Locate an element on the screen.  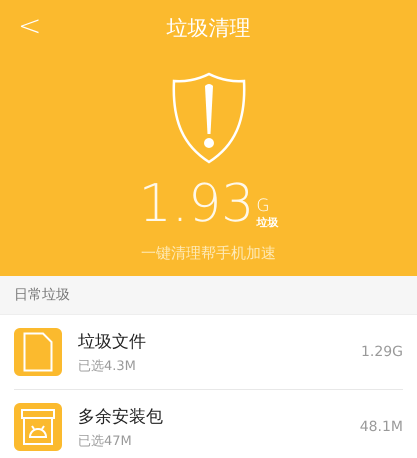
amount-unit: G is located at coordinates (263, 206).